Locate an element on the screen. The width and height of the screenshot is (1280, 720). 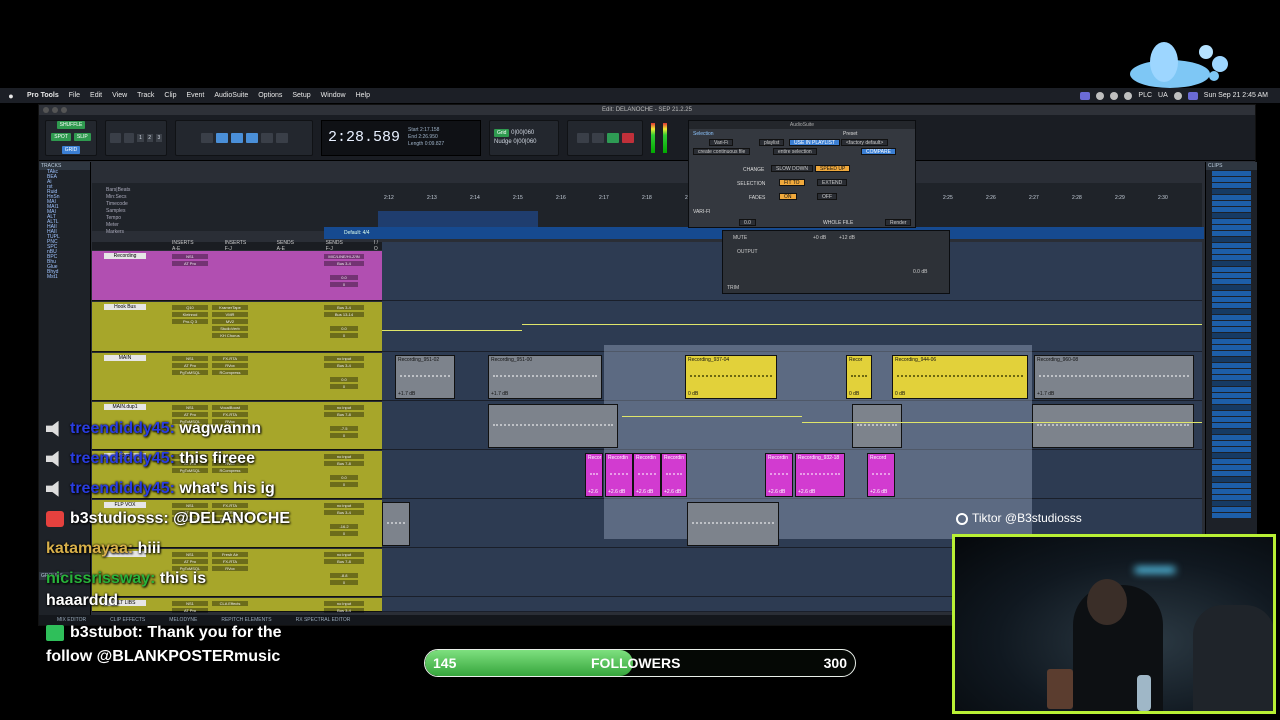
value-field: 0.0 is located at coordinates (747, 222).